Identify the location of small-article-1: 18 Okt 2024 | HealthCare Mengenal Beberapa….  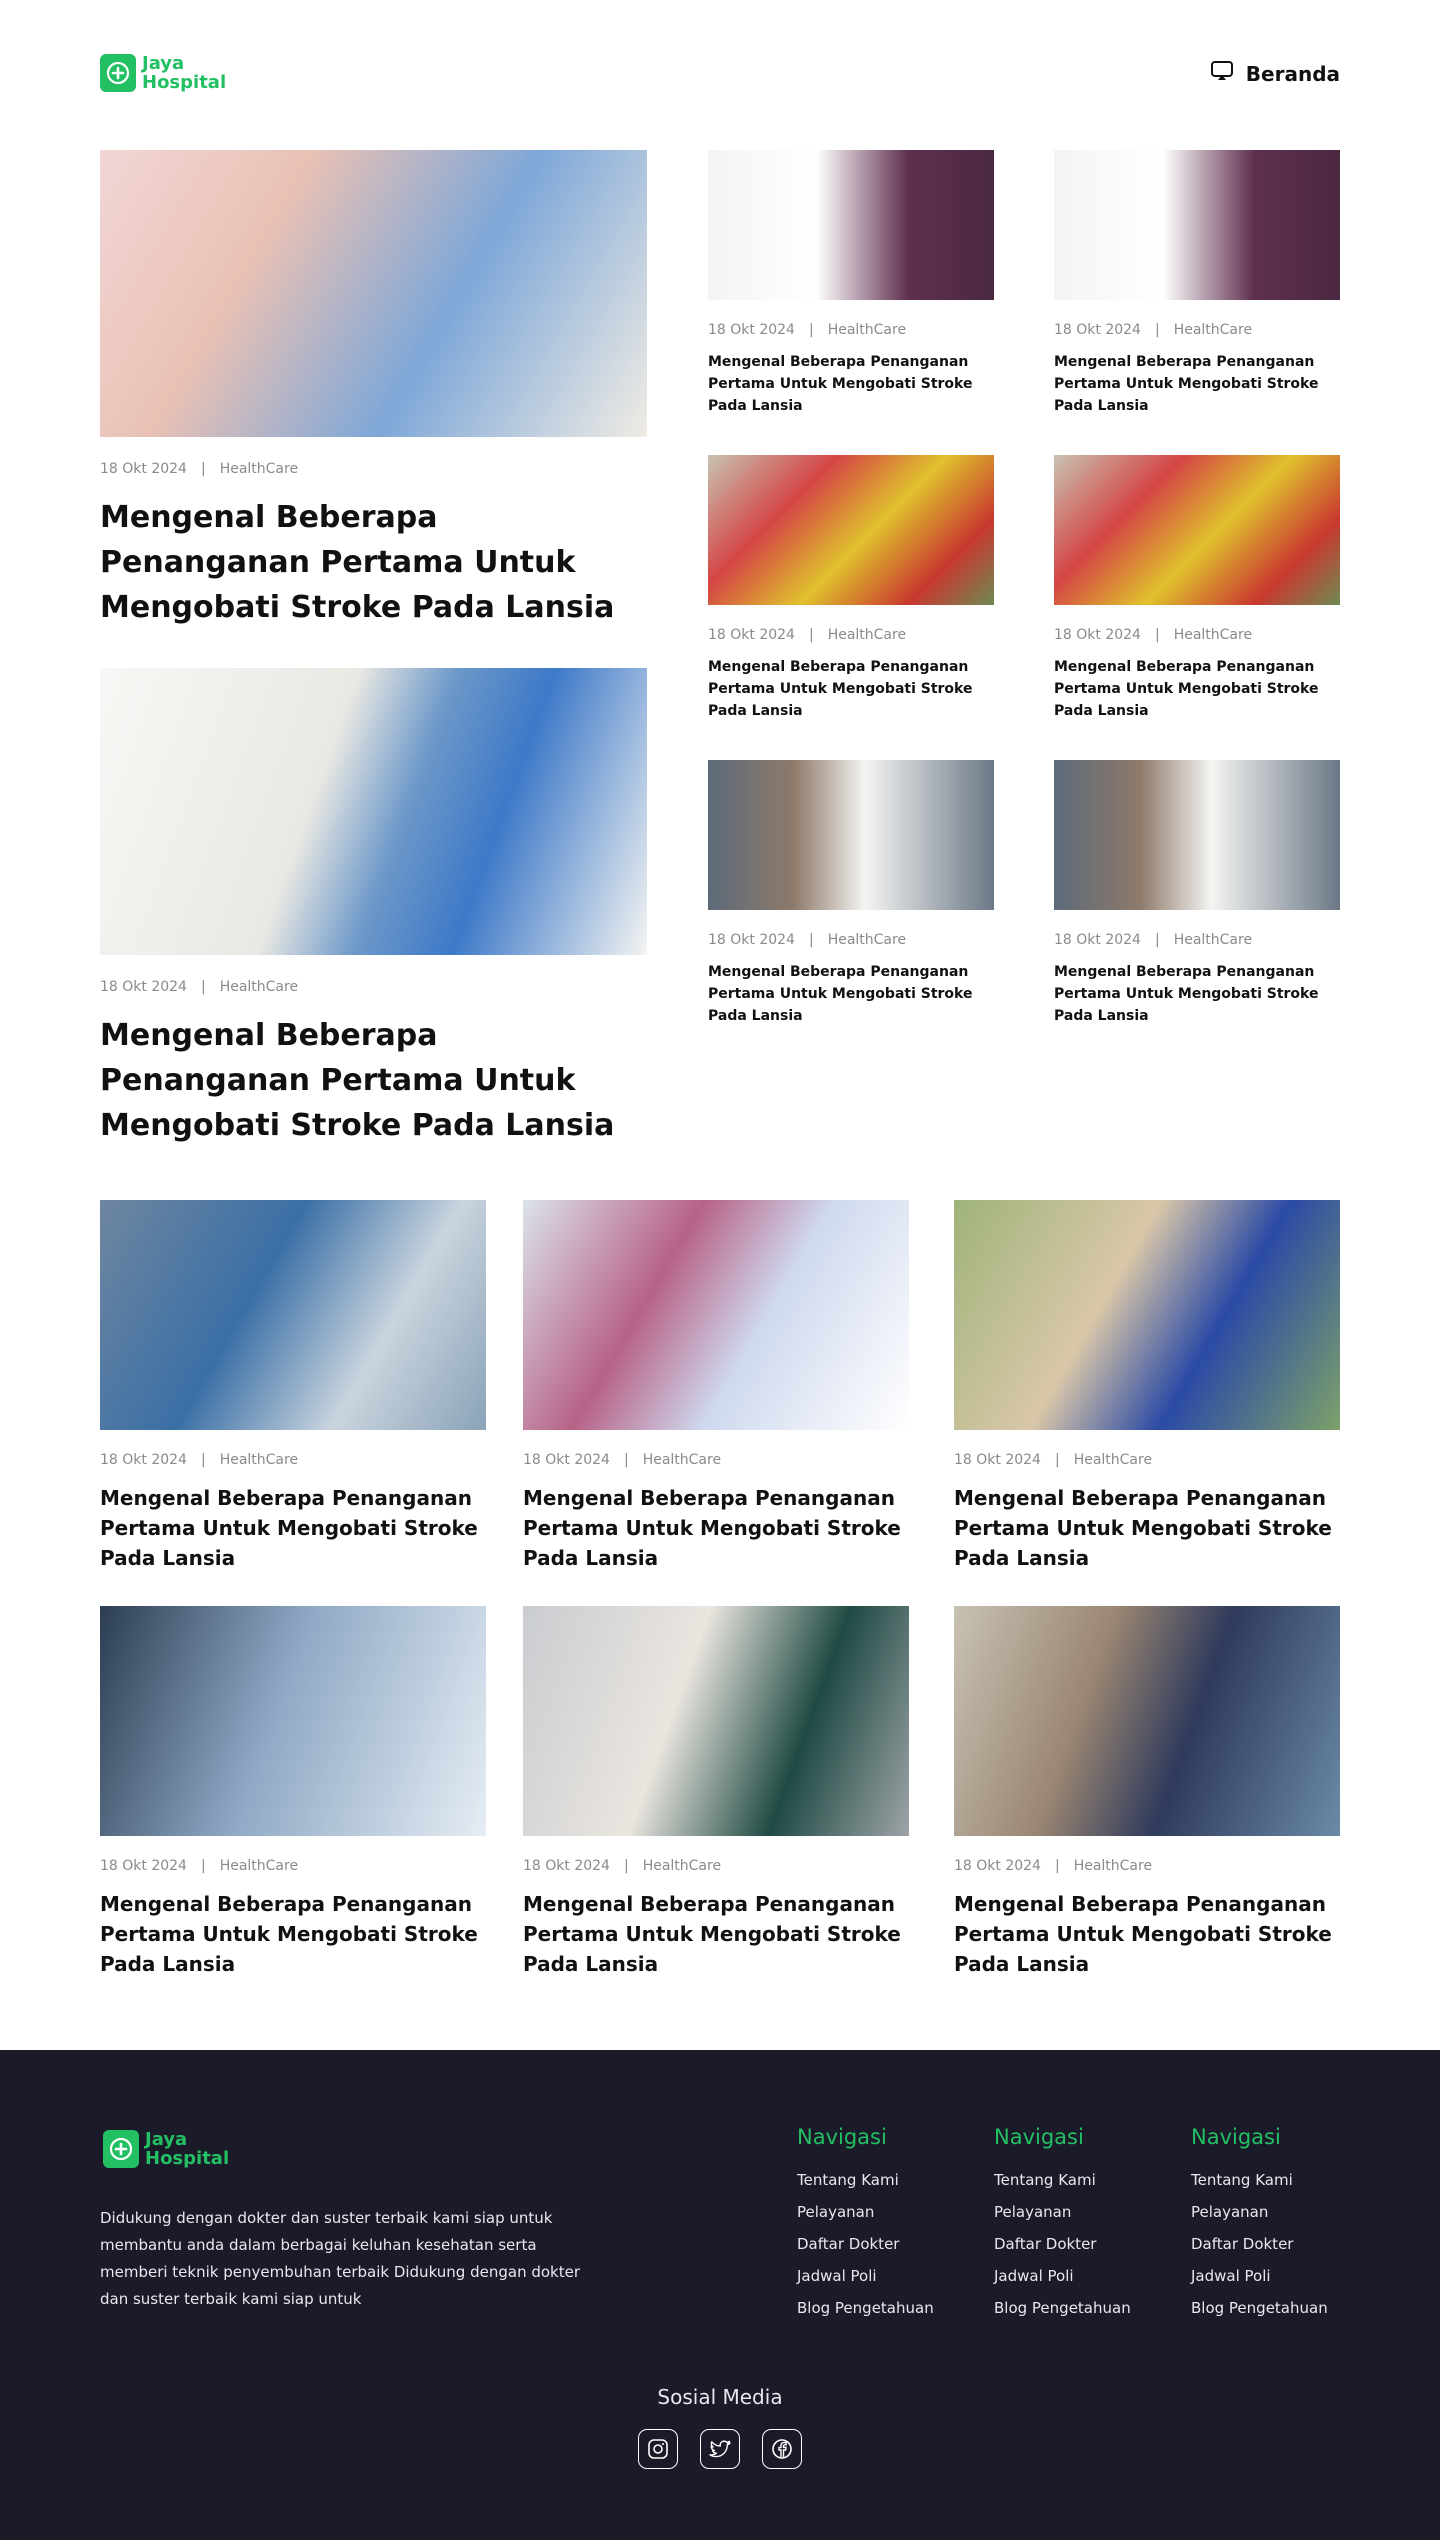
(851, 283).